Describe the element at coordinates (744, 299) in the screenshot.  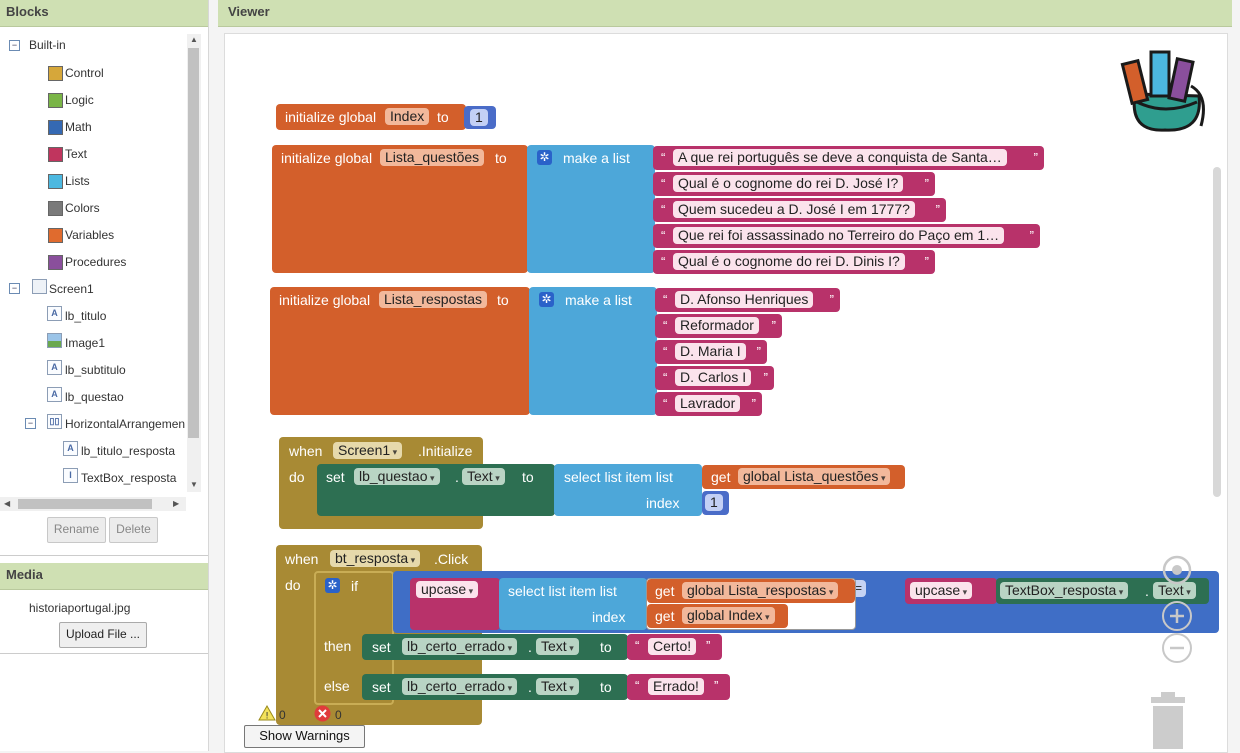
I see `text-string-value: D. Afonso Henriques` at that location.